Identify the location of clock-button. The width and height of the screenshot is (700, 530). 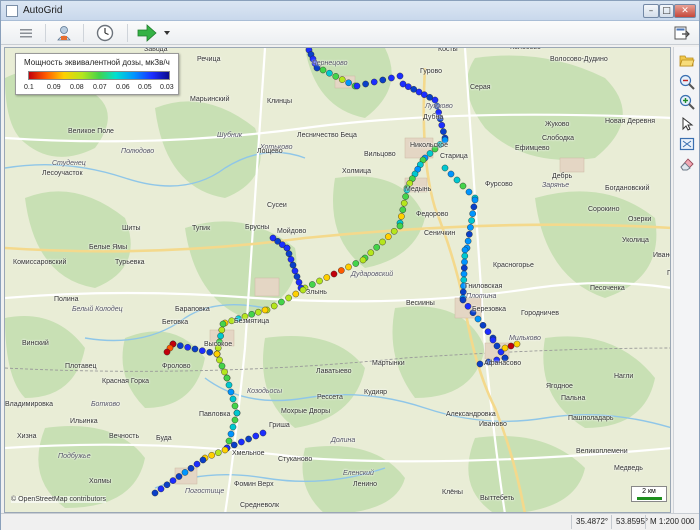
(105, 33).